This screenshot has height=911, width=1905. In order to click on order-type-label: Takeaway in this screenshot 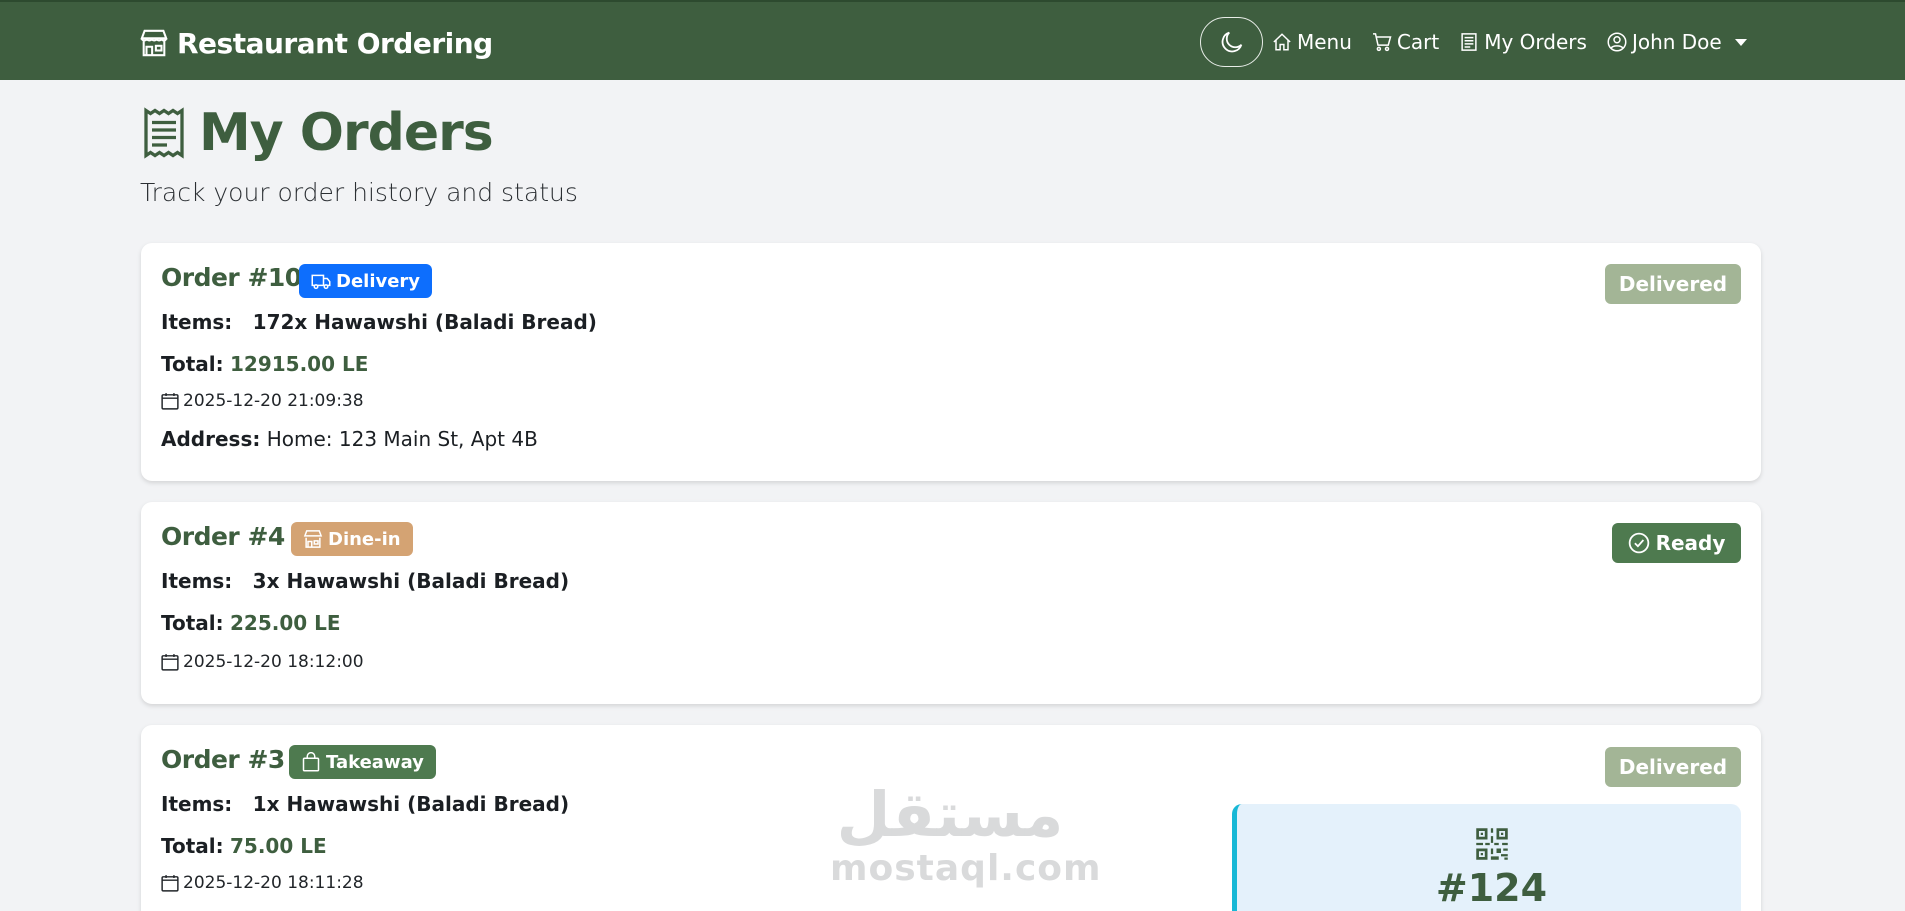, I will do `click(375, 762)`.